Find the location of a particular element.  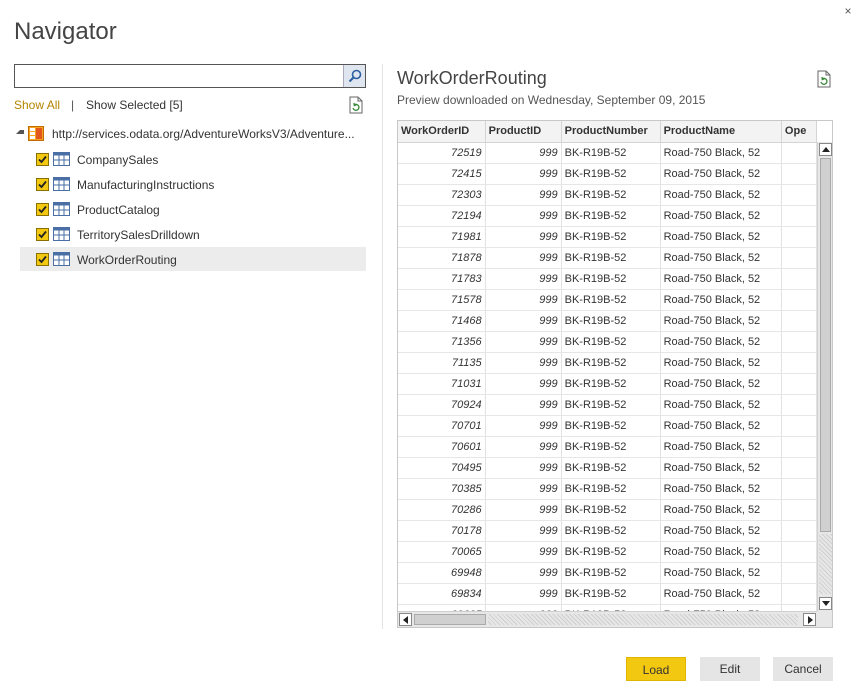

table-row: 70286 999 BK-R19B-52 Road-750 Black, 52 is located at coordinates (607, 510).